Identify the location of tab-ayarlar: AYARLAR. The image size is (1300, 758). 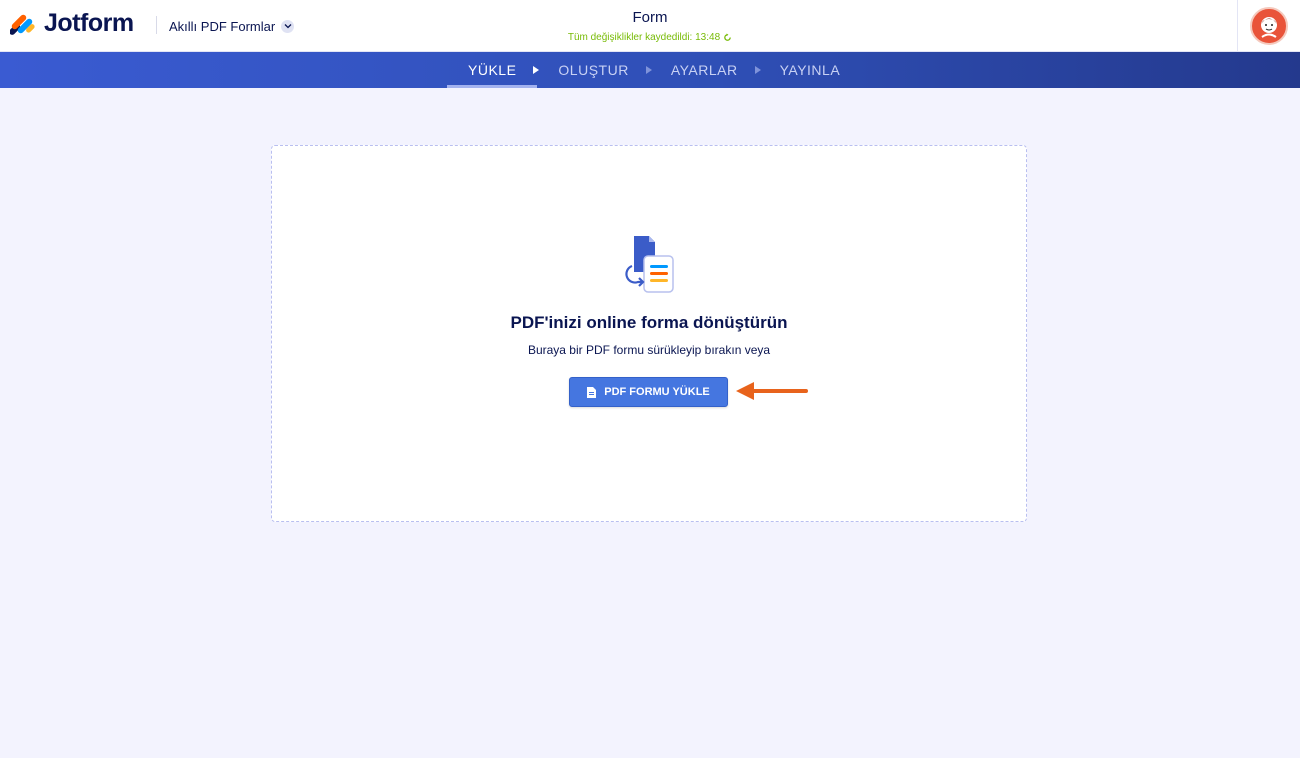
(704, 70).